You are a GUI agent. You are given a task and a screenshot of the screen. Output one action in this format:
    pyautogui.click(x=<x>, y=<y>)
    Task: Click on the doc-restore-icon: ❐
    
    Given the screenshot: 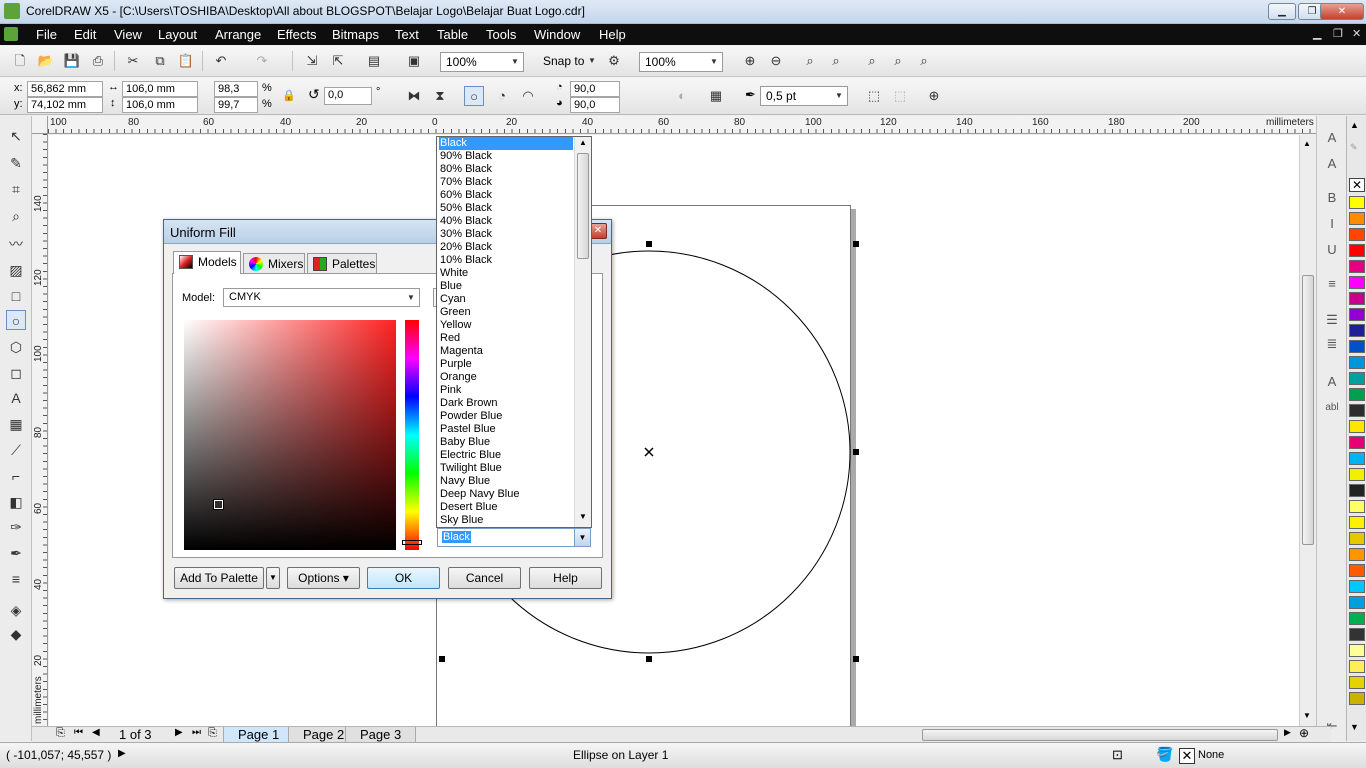 What is the action you would take?
    pyautogui.click(x=1338, y=33)
    